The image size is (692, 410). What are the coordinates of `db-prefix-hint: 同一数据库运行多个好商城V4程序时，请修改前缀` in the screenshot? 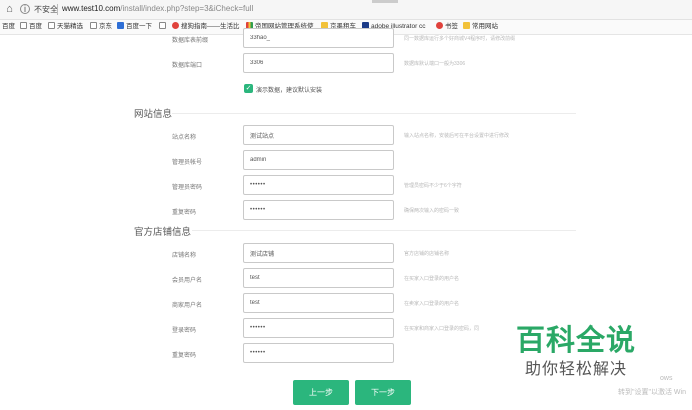 It's located at (460, 39).